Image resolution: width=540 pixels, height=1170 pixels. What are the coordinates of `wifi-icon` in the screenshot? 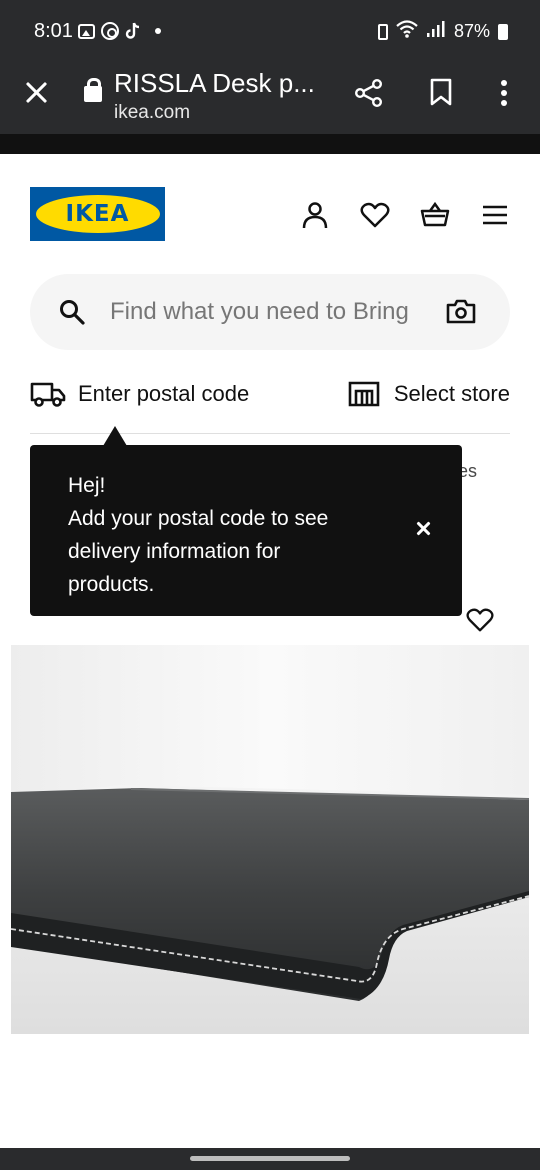 It's located at (407, 31).